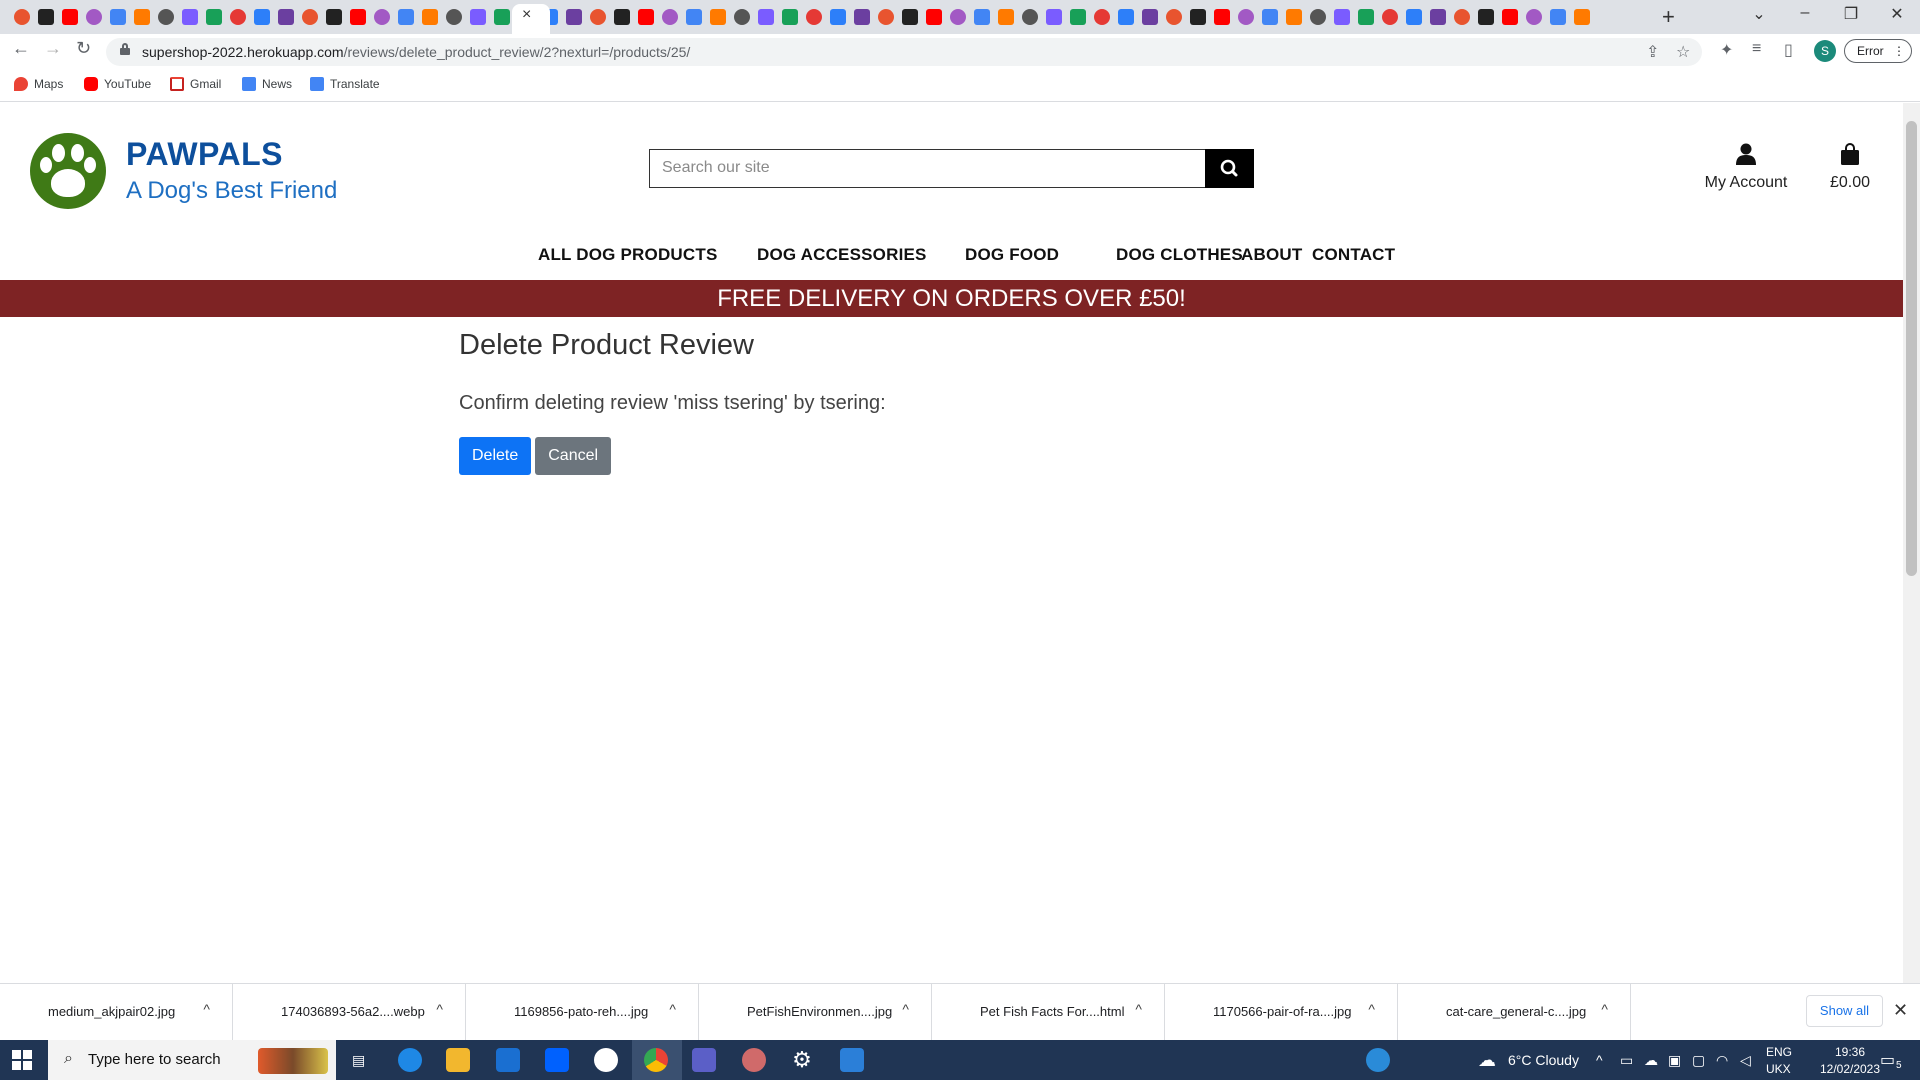 The height and width of the screenshot is (1080, 1920). What do you see at coordinates (1779, 1052) in the screenshot?
I see `language-code: ENG` at bounding box center [1779, 1052].